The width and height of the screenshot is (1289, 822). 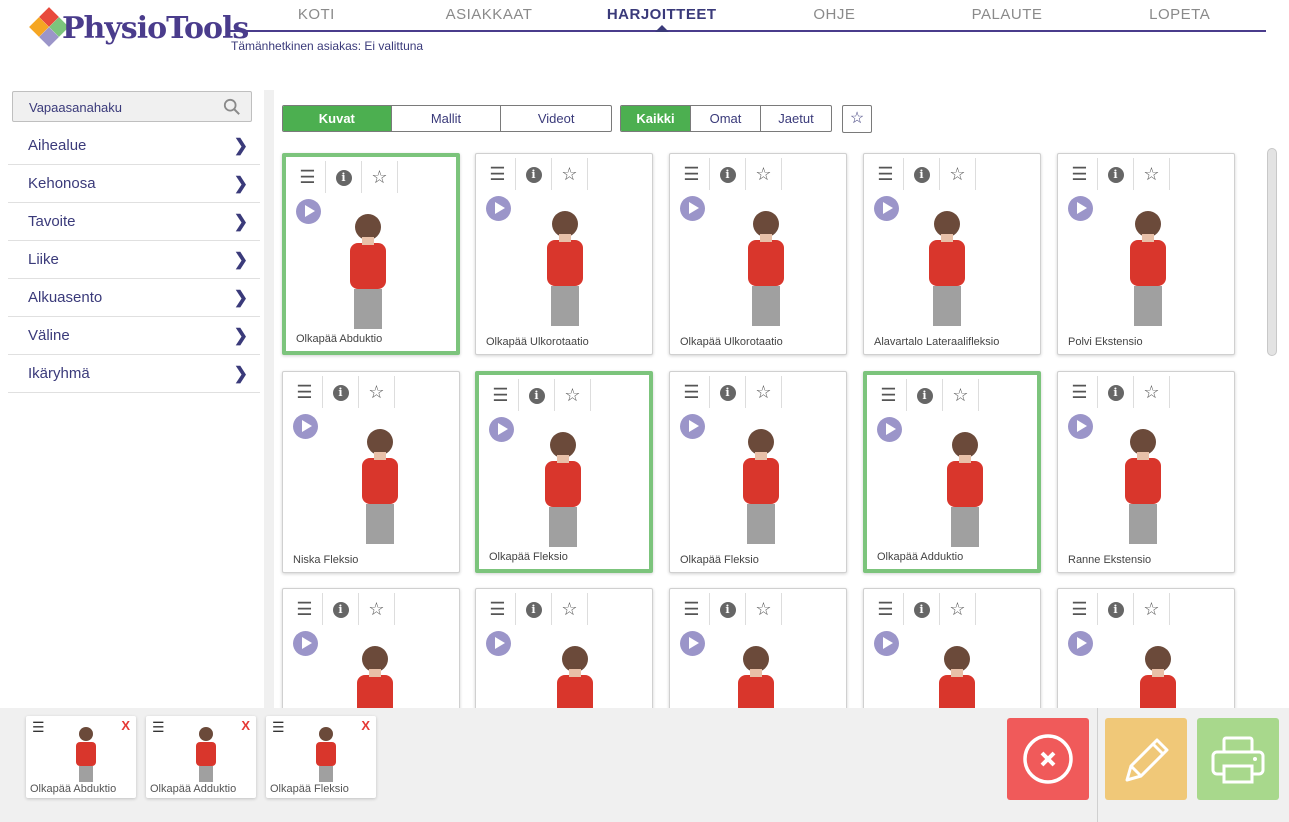 What do you see at coordinates (1272, 252) in the screenshot?
I see `grid-scrollbar` at bounding box center [1272, 252].